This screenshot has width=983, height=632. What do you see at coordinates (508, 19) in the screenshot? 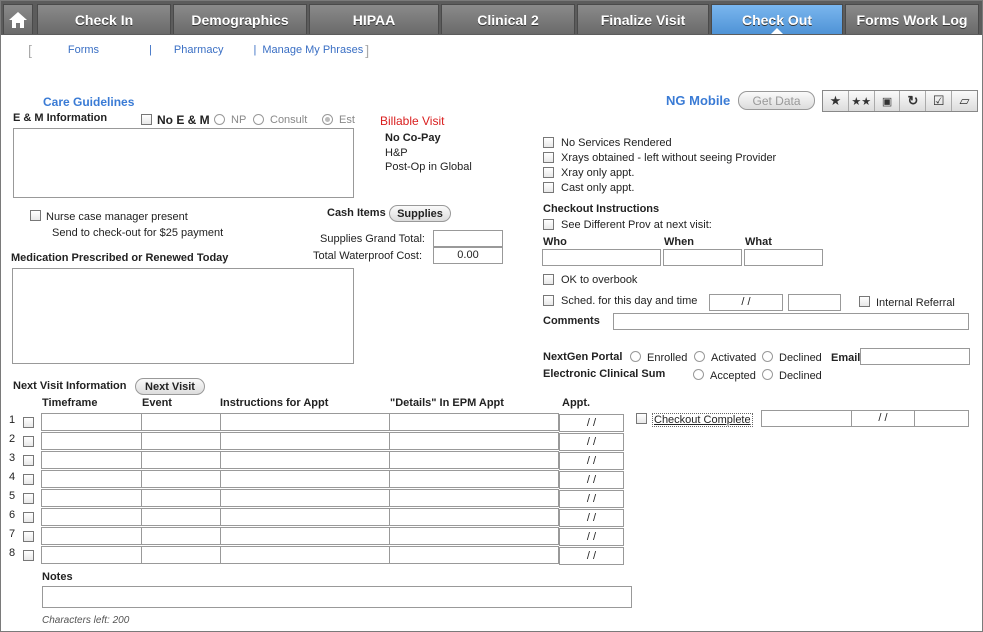
I see `tab-clinical-2: Clinical 2` at bounding box center [508, 19].